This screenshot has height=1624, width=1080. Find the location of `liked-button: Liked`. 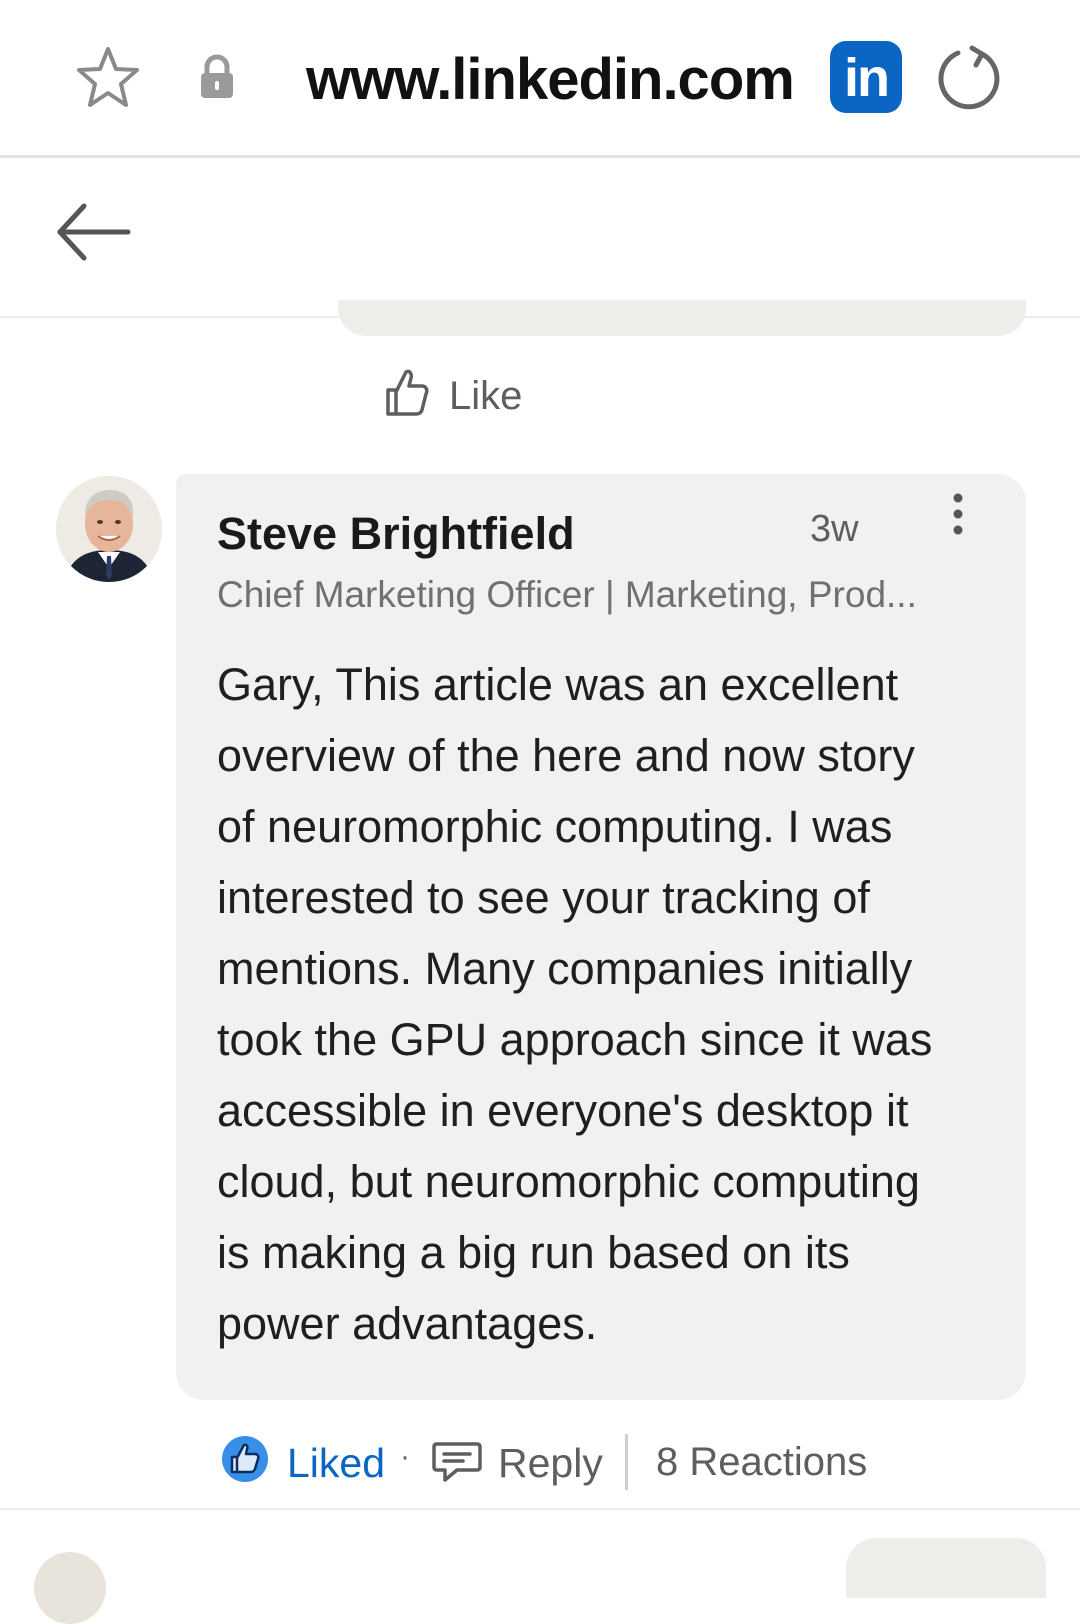

liked-button: Liked is located at coordinates (336, 1463).